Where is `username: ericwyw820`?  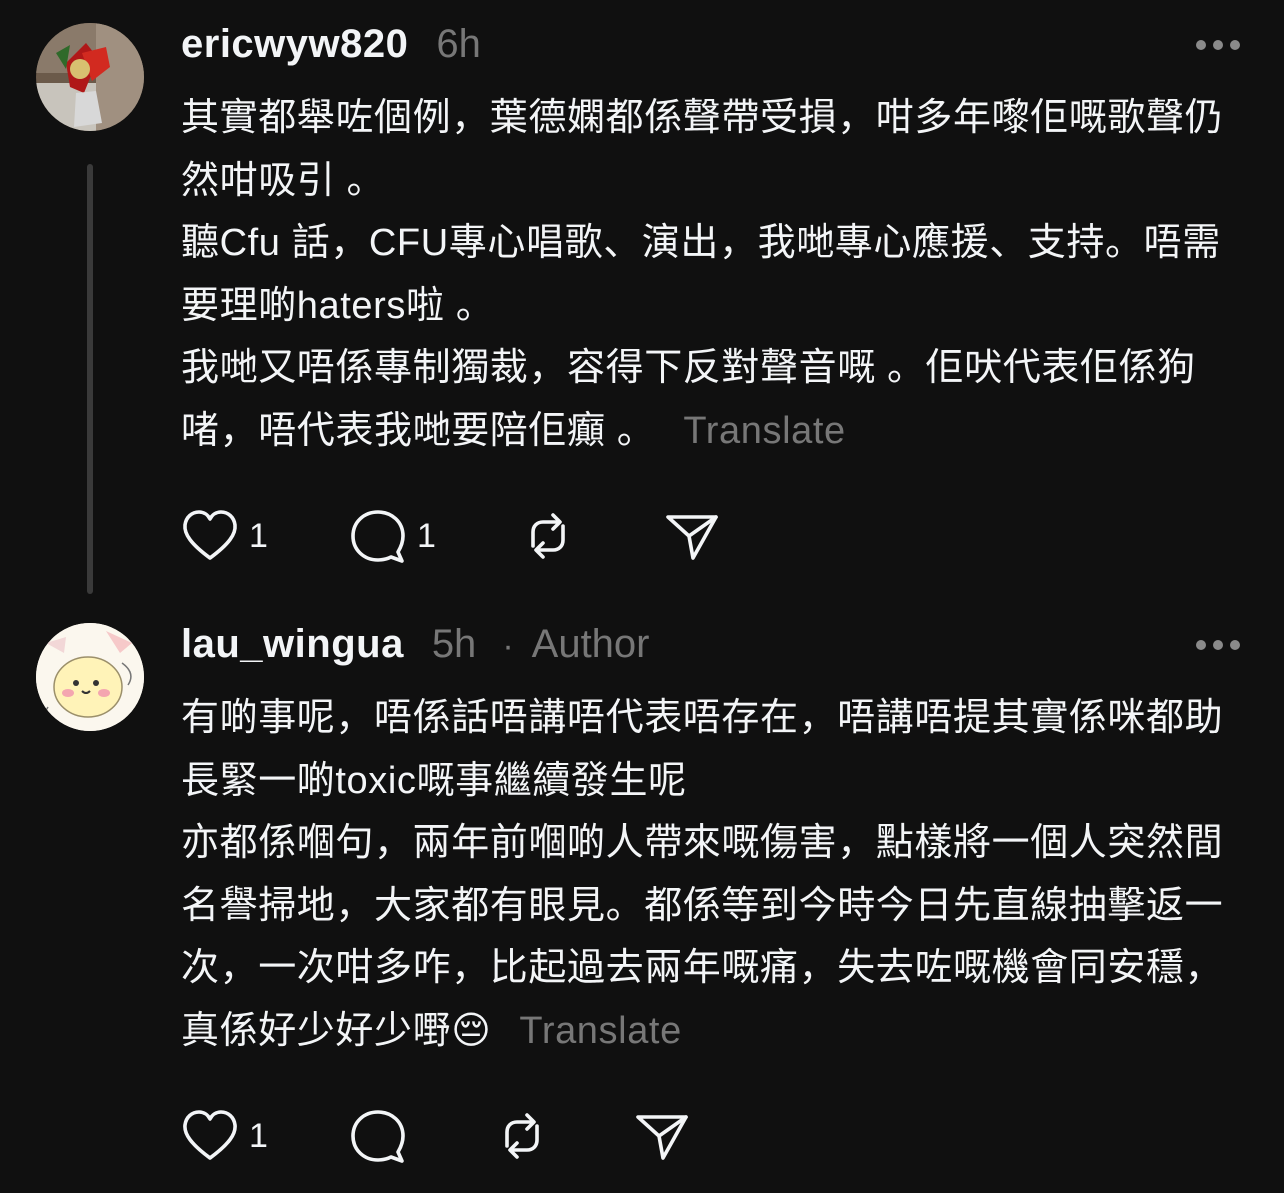 username: ericwyw820 is located at coordinates (294, 44).